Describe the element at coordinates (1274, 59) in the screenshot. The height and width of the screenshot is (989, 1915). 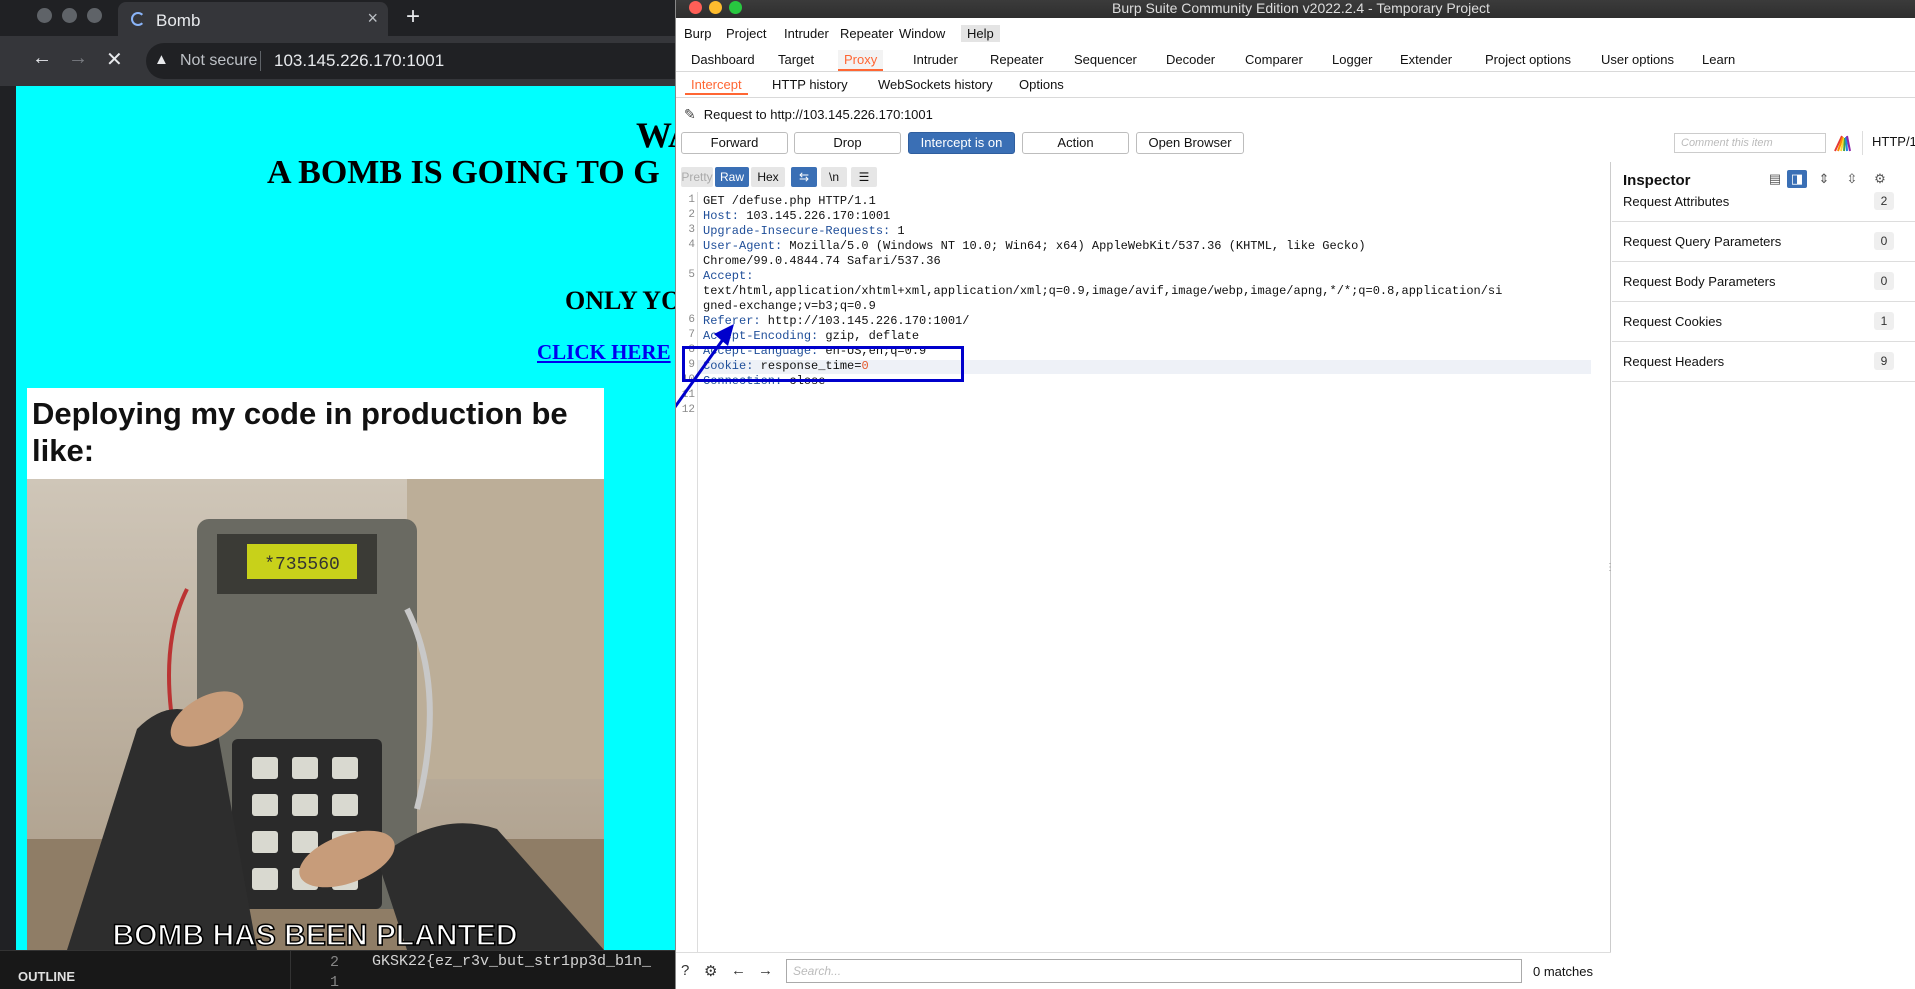
I see `tab-comparer: Comparer` at that location.